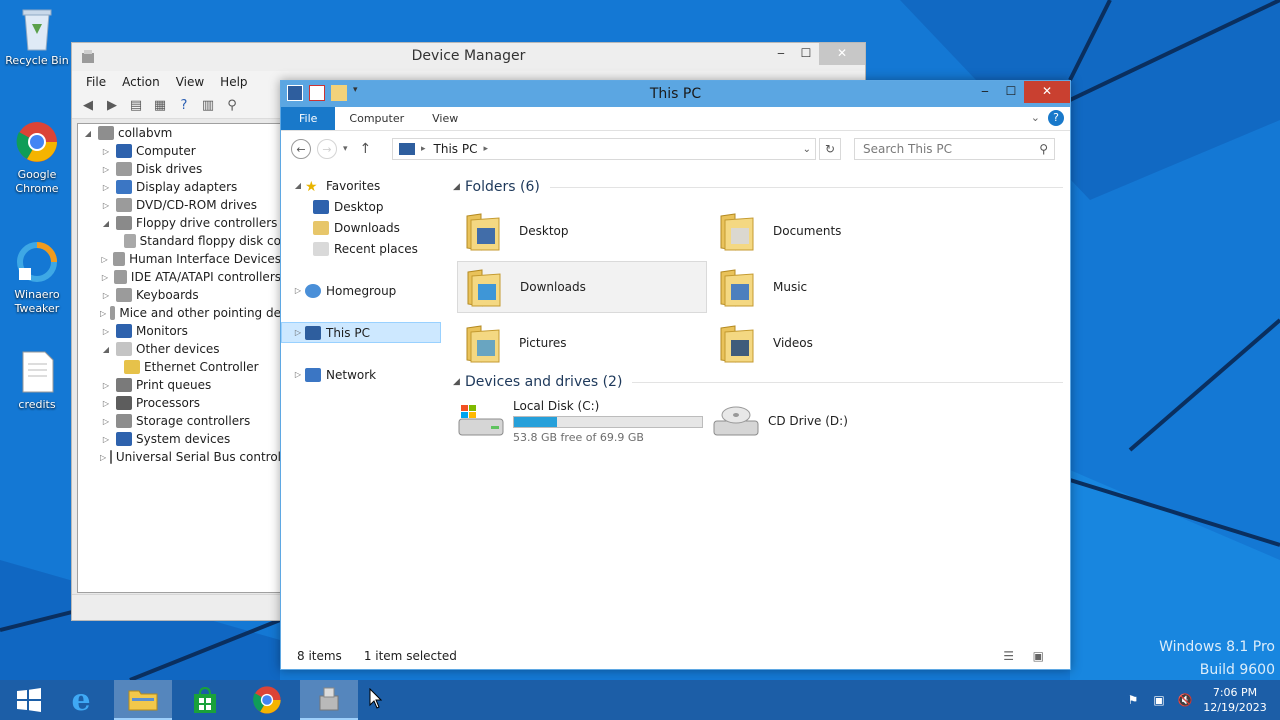 The width and height of the screenshot is (1280, 720). I want to click on tab-file: File, so click(308, 118).